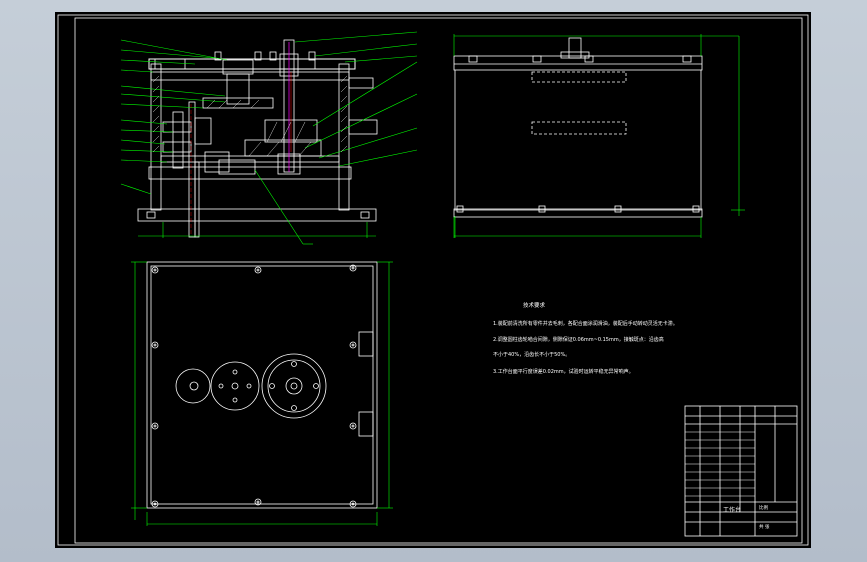  What do you see at coordinates (763, 508) in the screenshot?
I see `scale-label: 比例` at bounding box center [763, 508].